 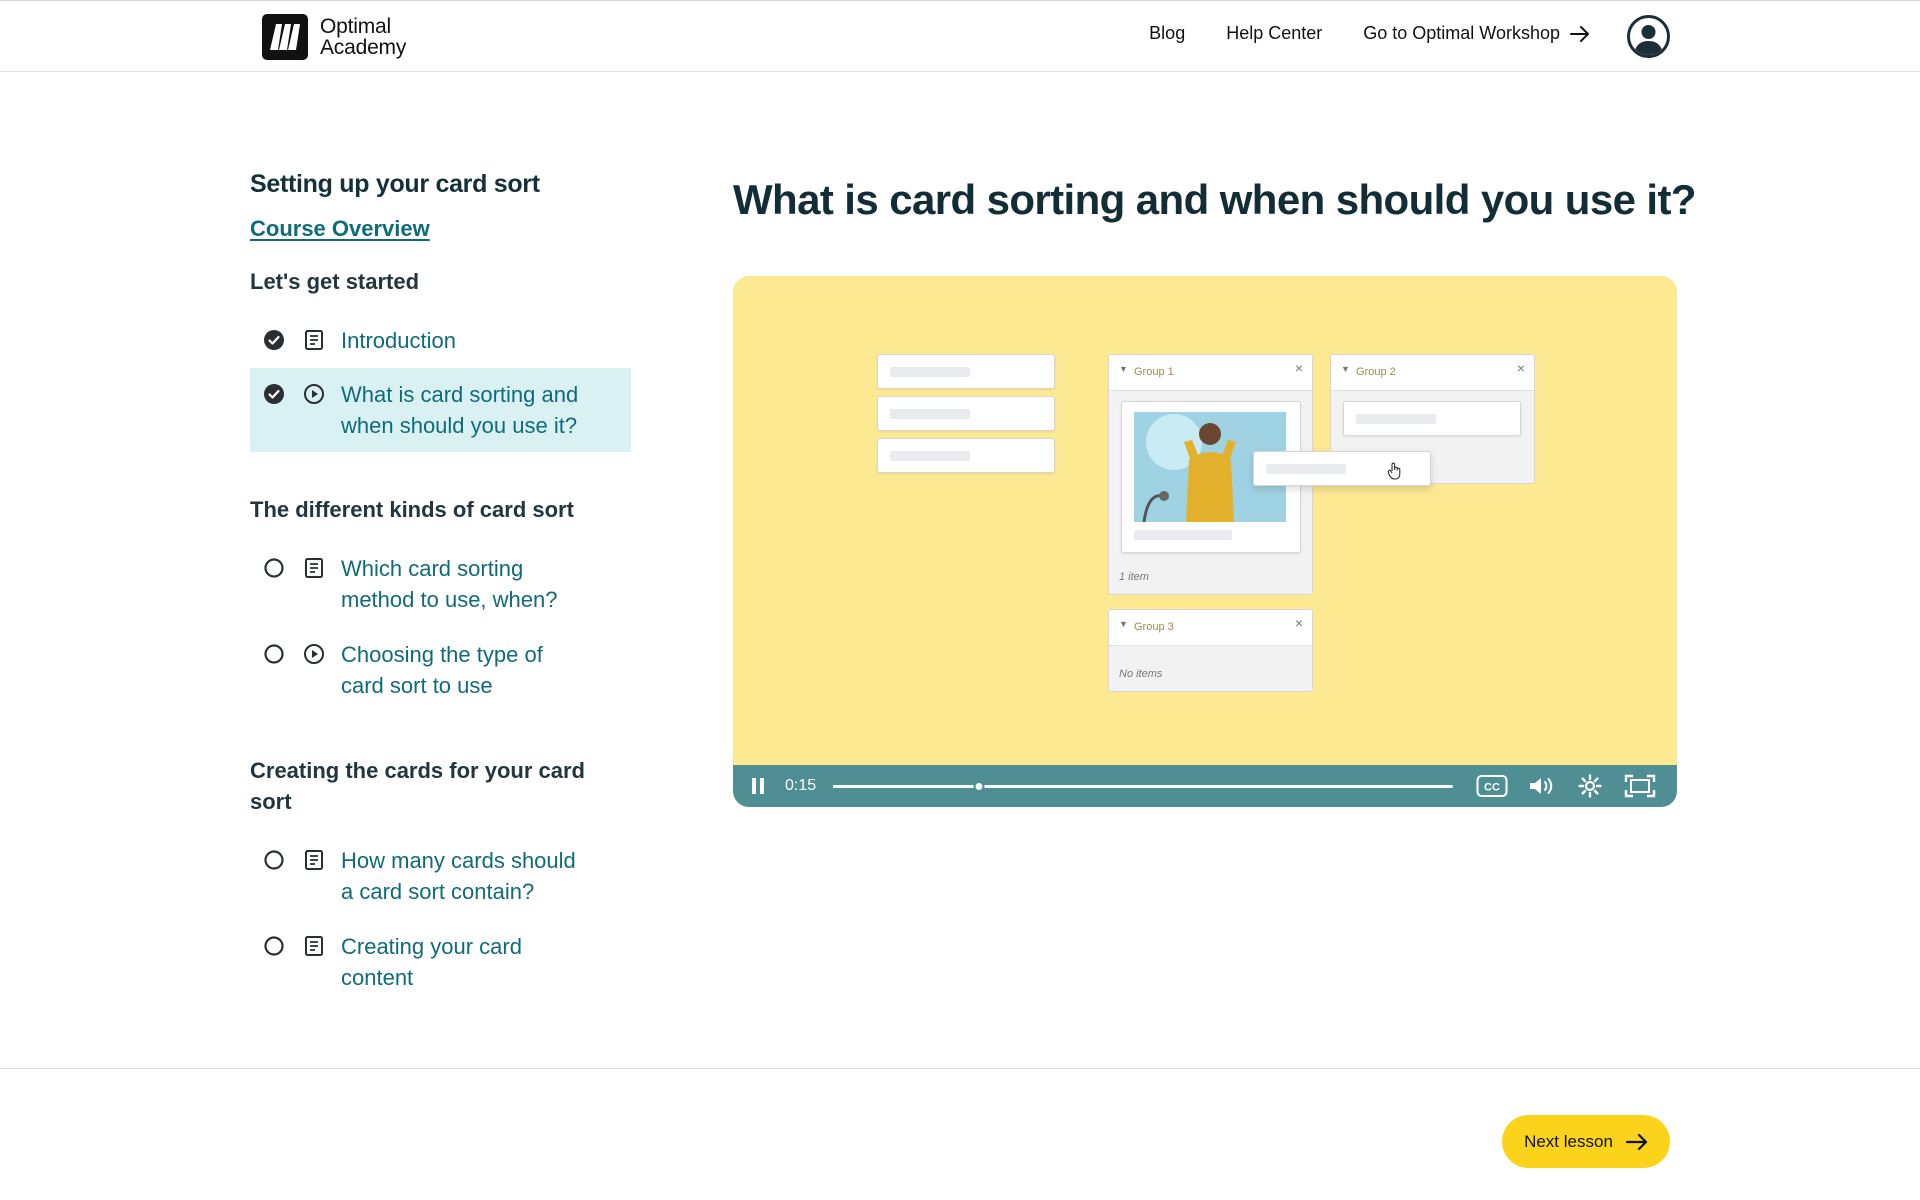 What do you see at coordinates (1154, 372) in the screenshot?
I see `group-name: Group 1` at bounding box center [1154, 372].